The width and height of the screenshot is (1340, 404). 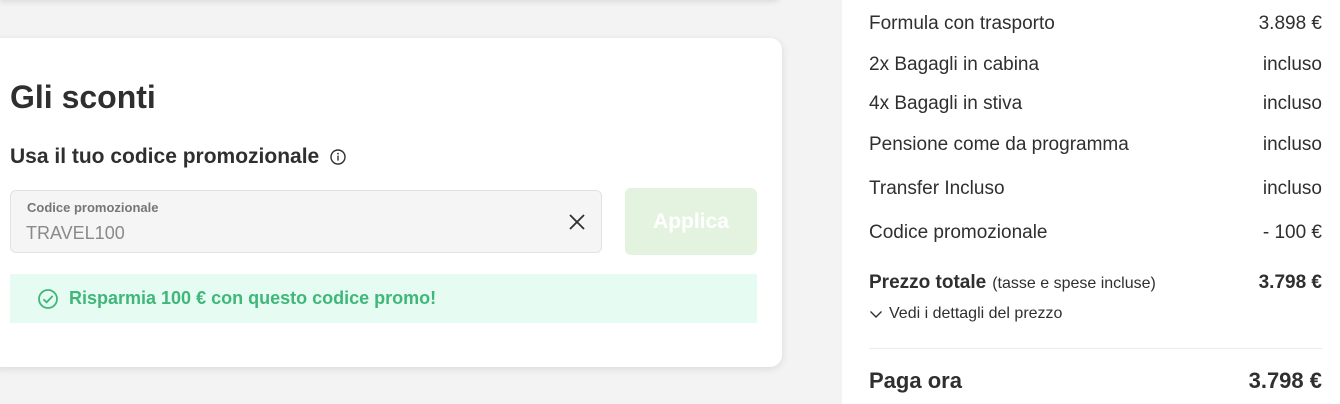 I want to click on promo-code-input, so click(x=276, y=233).